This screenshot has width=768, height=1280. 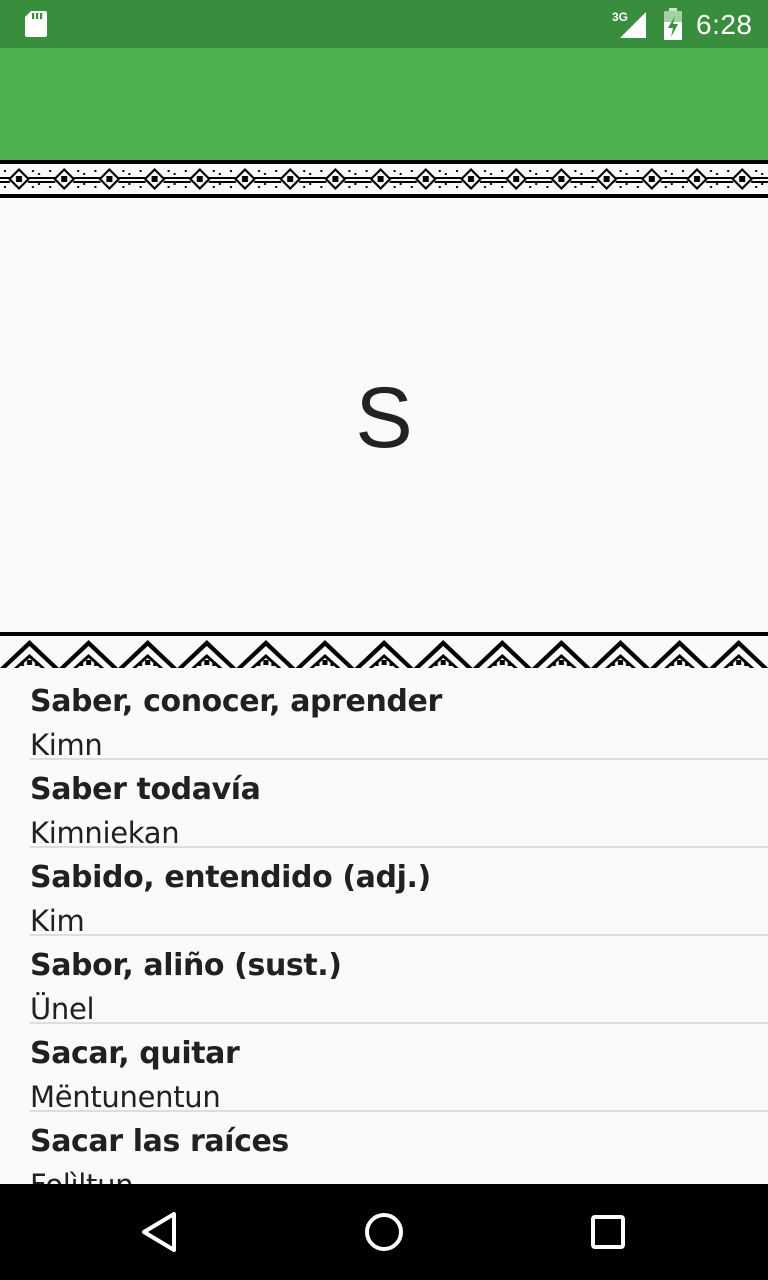 What do you see at coordinates (384, 24) in the screenshot?
I see `status-bar: 3G 6:28` at bounding box center [384, 24].